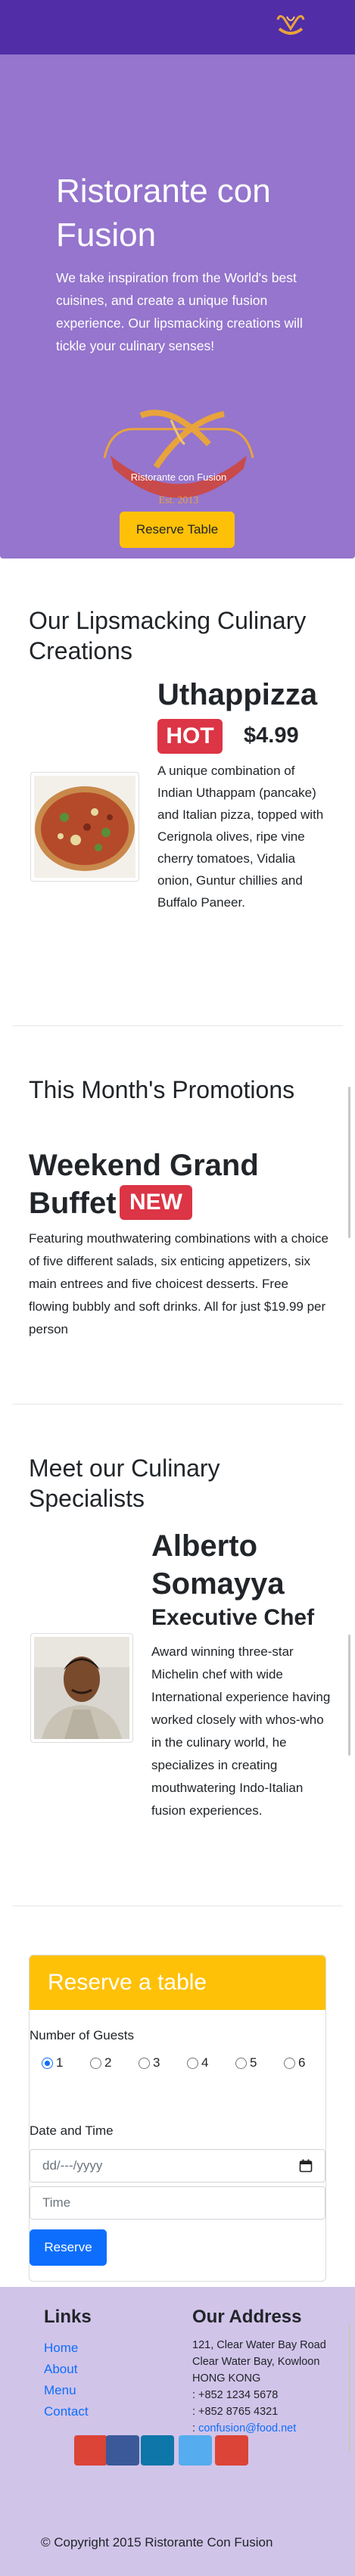 The height and width of the screenshot is (2576, 355). I want to click on leader-role: Executive Chef, so click(233, 1617).